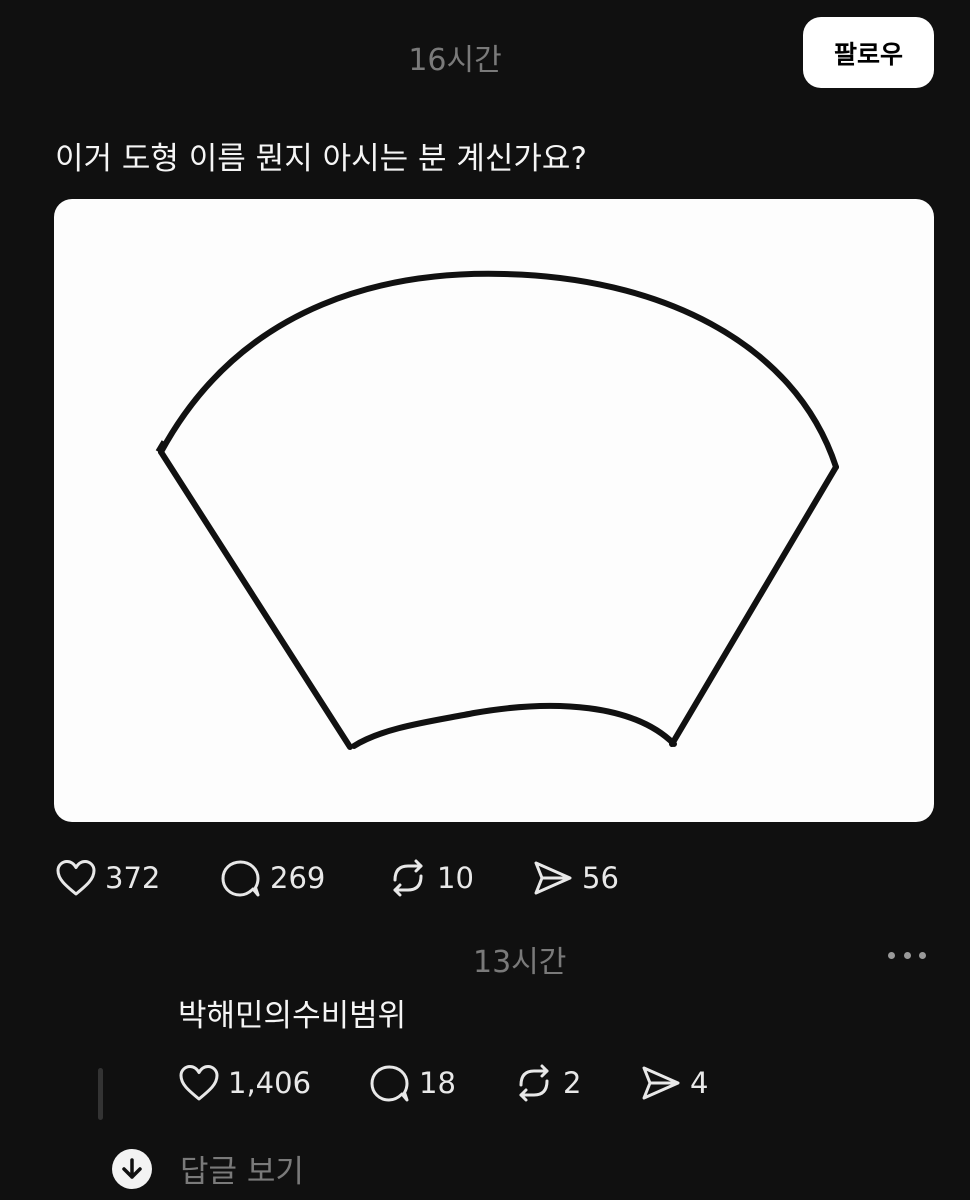  I want to click on share-count: 56, so click(600, 878).